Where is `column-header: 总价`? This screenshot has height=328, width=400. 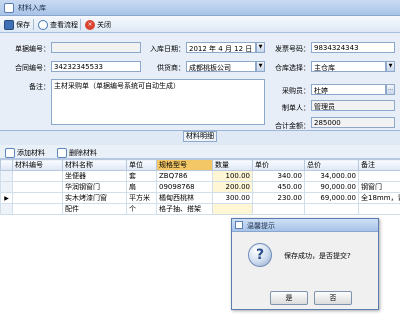 column-header: 总价 is located at coordinates (331, 165).